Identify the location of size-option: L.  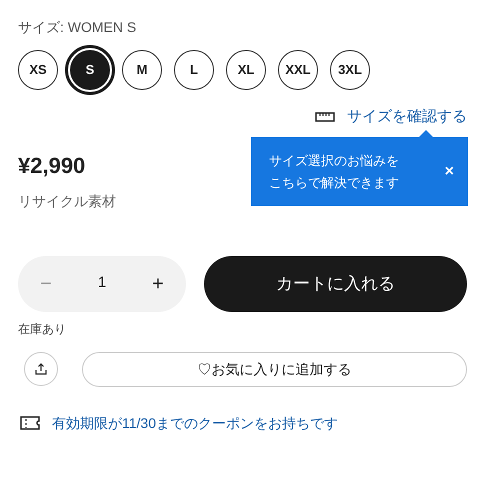
(194, 70).